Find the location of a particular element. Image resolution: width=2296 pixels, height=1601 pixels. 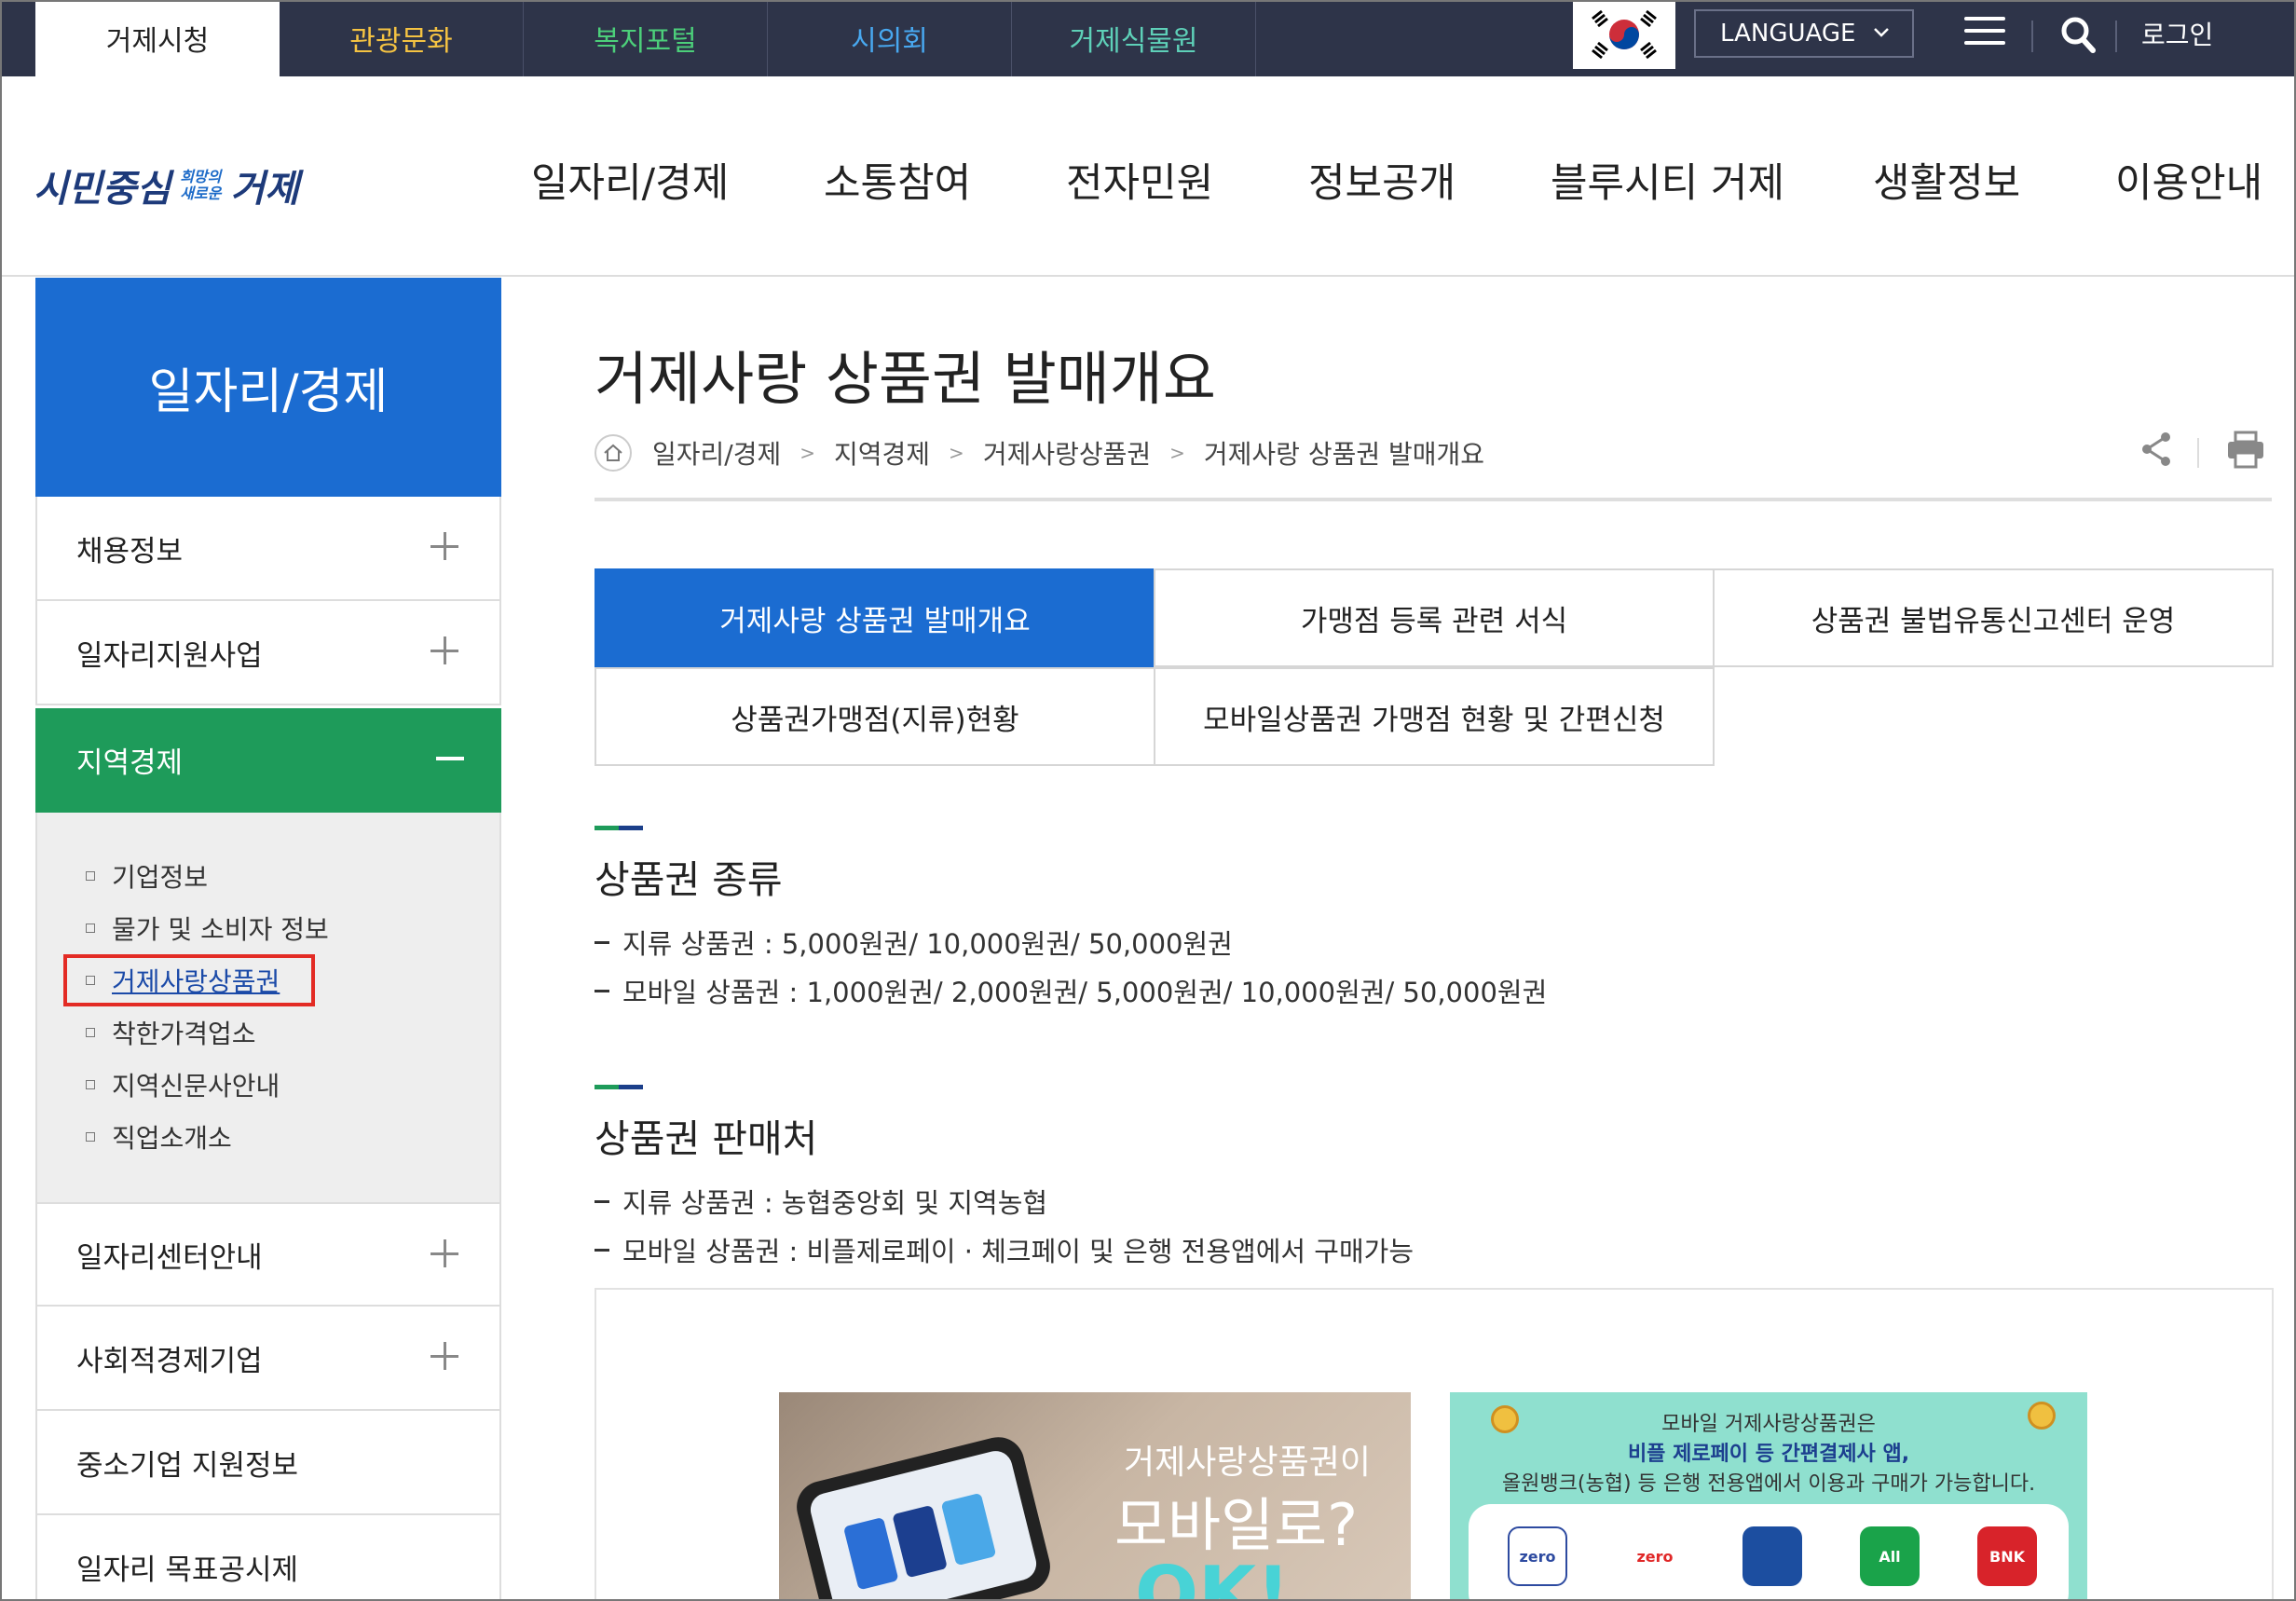

breadcrumb: 일자리/경제 > 지역경제 > 거제사랑상품권 > 거제사랑 상품권 발매개요 is located at coordinates (1039, 453).